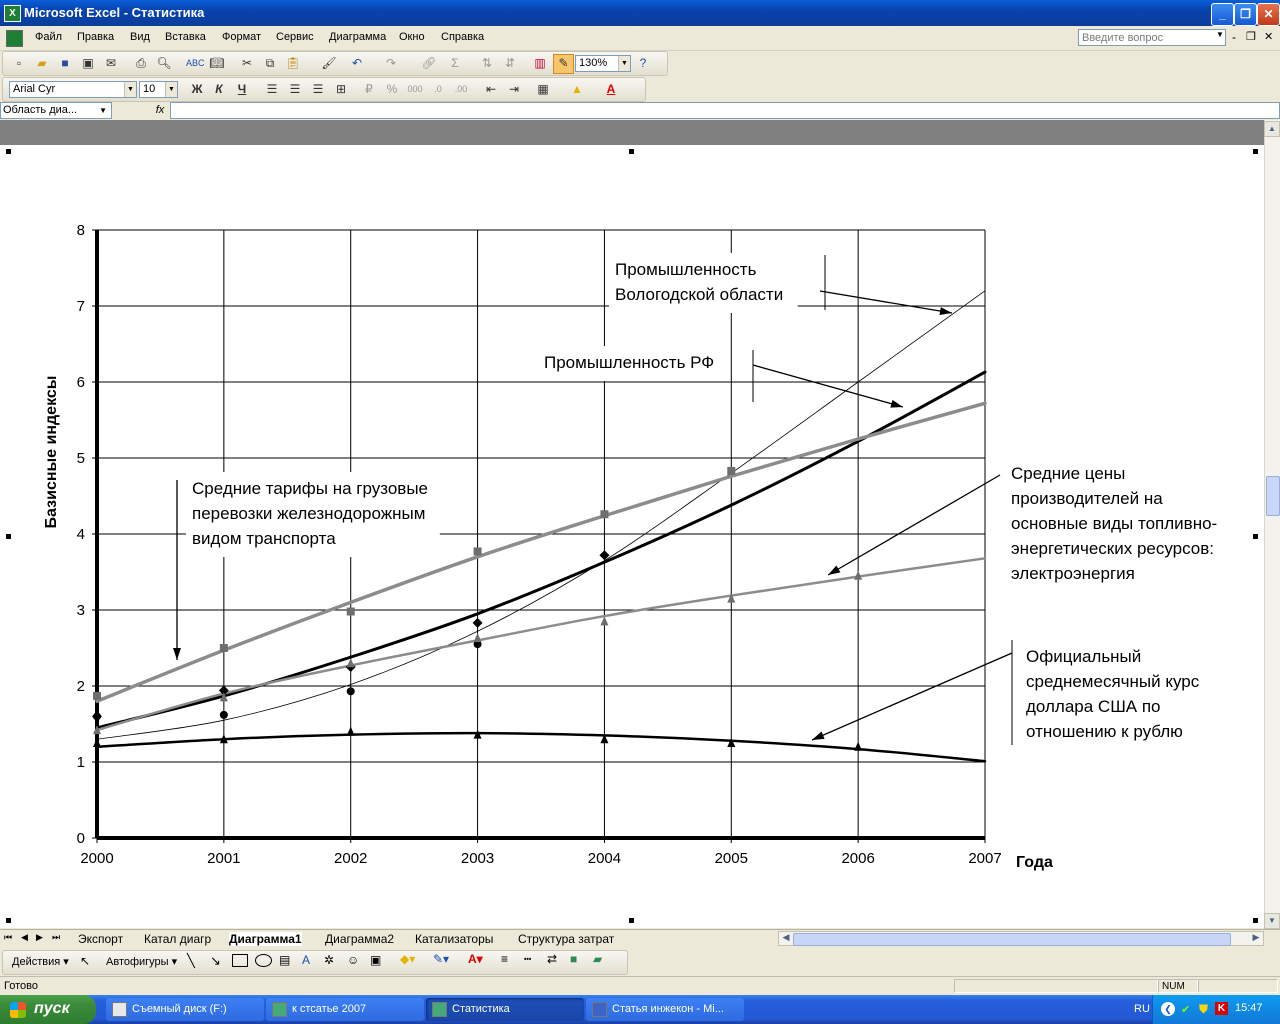  What do you see at coordinates (441, 959) in the screenshot?
I see `line-color-icon: ✎▾` at bounding box center [441, 959].